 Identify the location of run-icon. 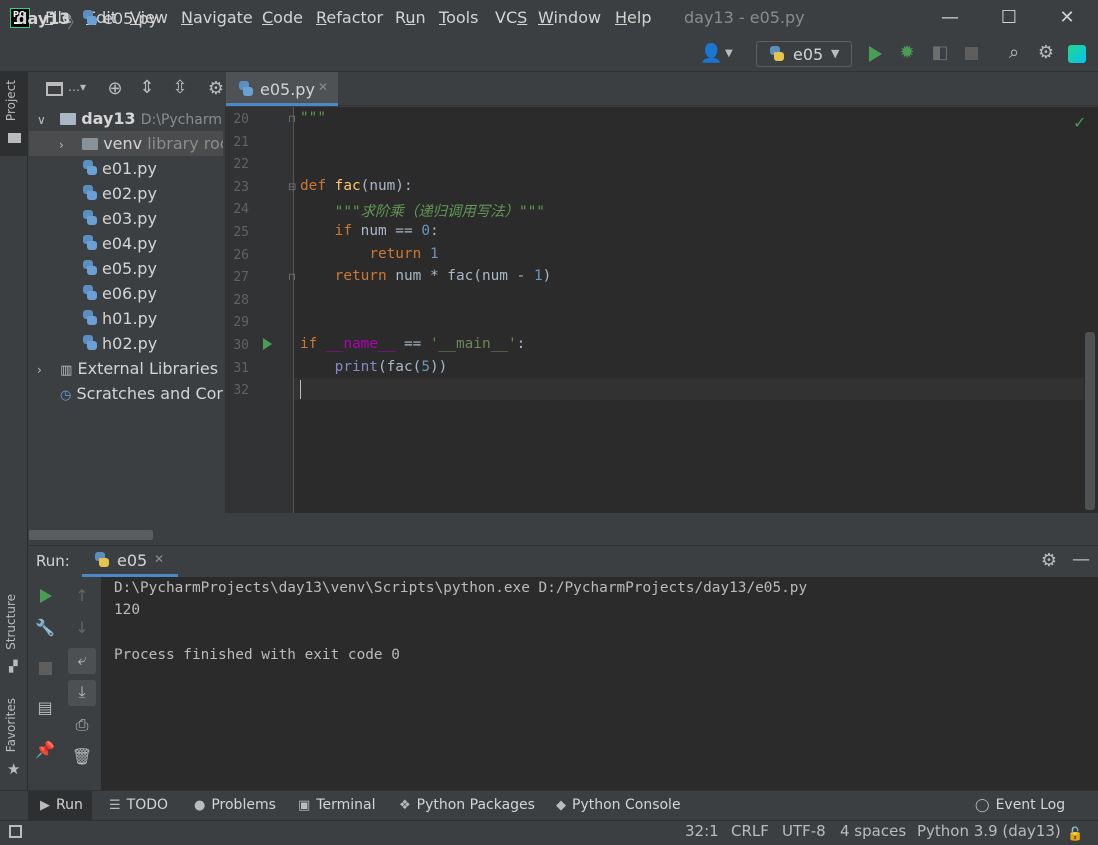
(875, 54).